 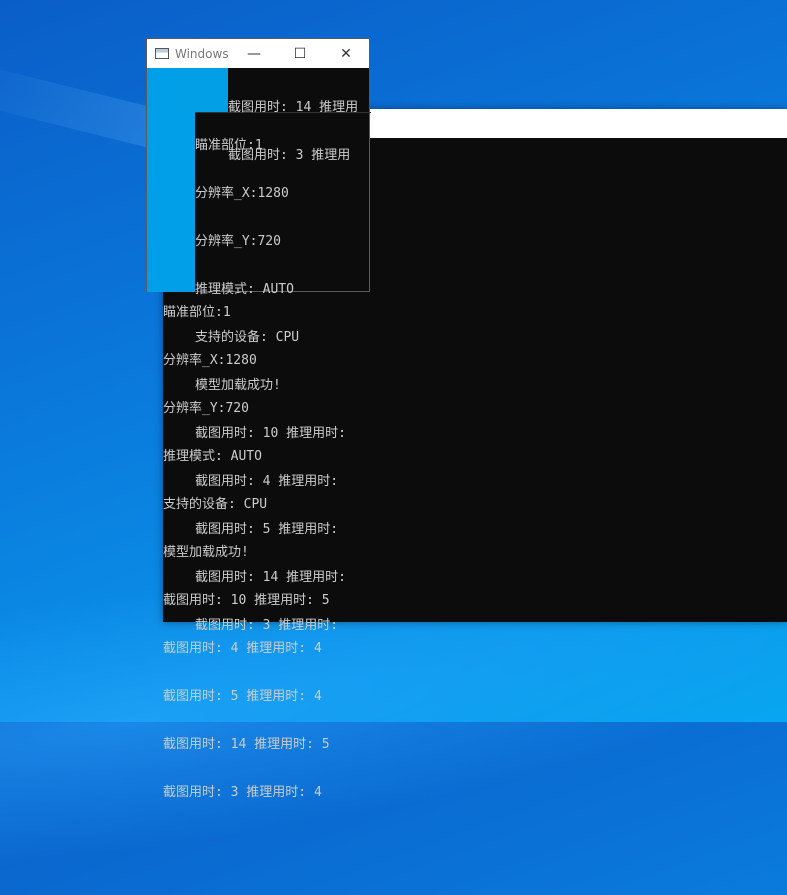 I want to click on capture-preview-top: 截图用时: 14 推理用 截图用时: 3 推理用, so click(x=293, y=132).